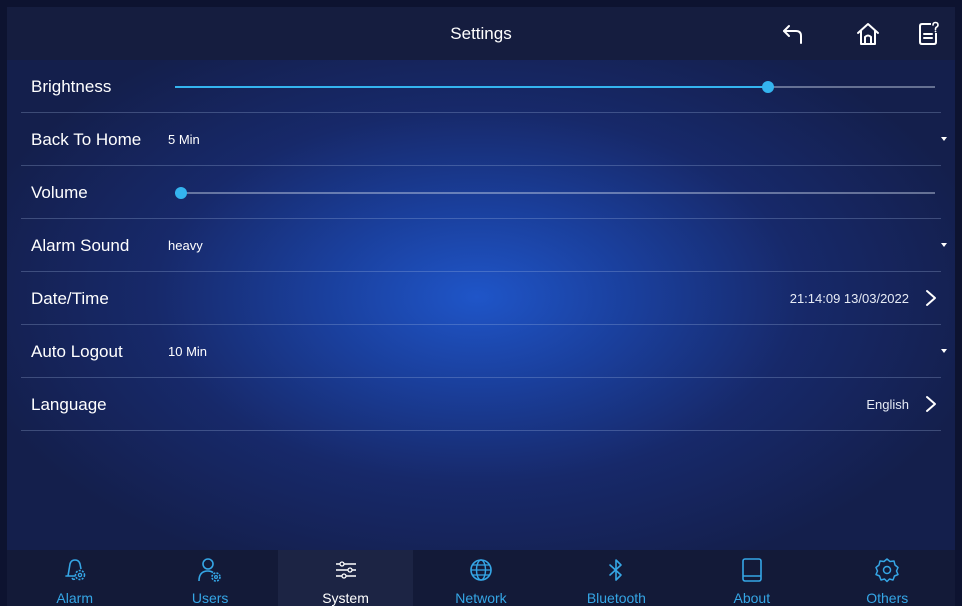 This screenshot has width=962, height=606. Describe the element at coordinates (555, 193) in the screenshot. I see `volume-slider` at that location.